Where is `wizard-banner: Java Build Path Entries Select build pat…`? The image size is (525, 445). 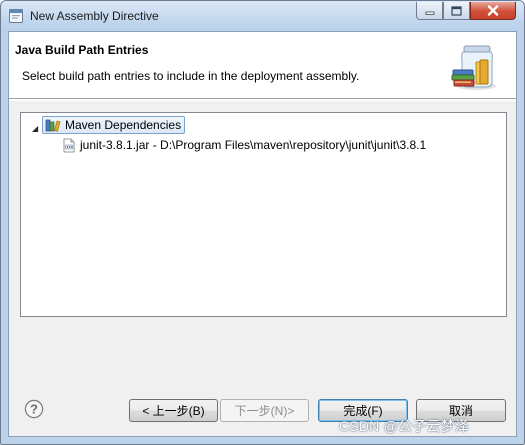 wizard-banner: Java Build Path Entries Select build pat… is located at coordinates (262, 65).